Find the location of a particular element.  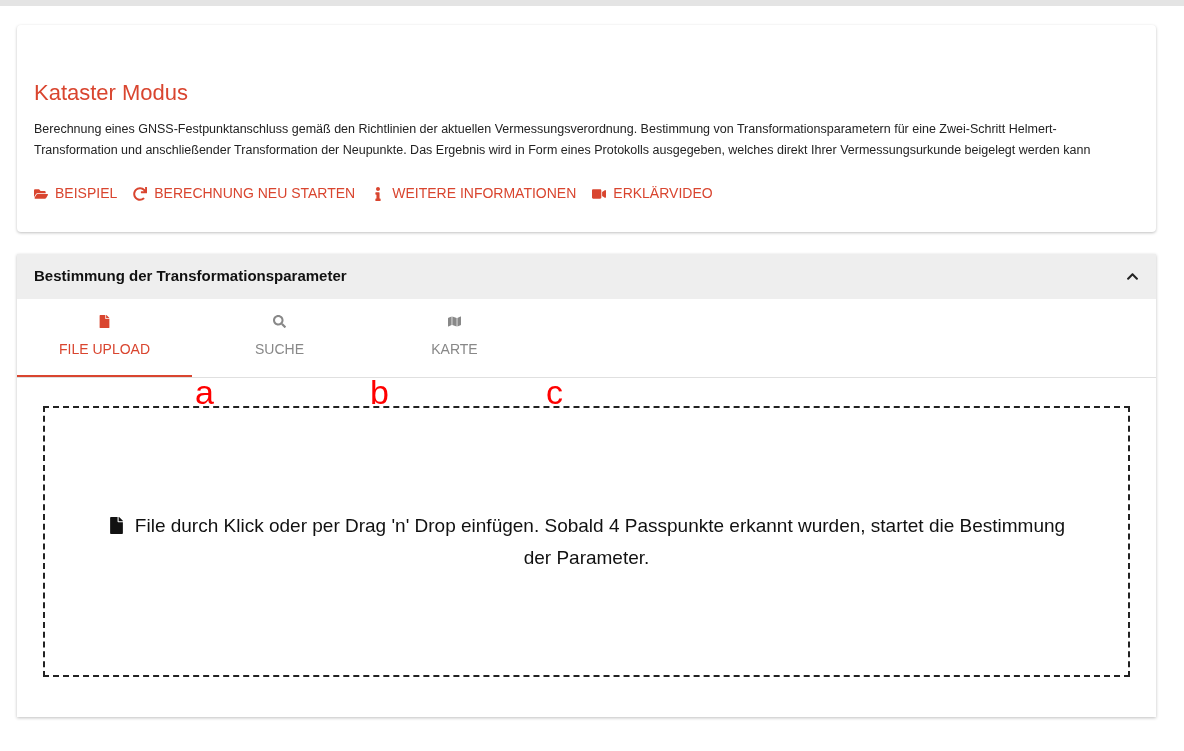

tab: SUCHE is located at coordinates (279, 338).